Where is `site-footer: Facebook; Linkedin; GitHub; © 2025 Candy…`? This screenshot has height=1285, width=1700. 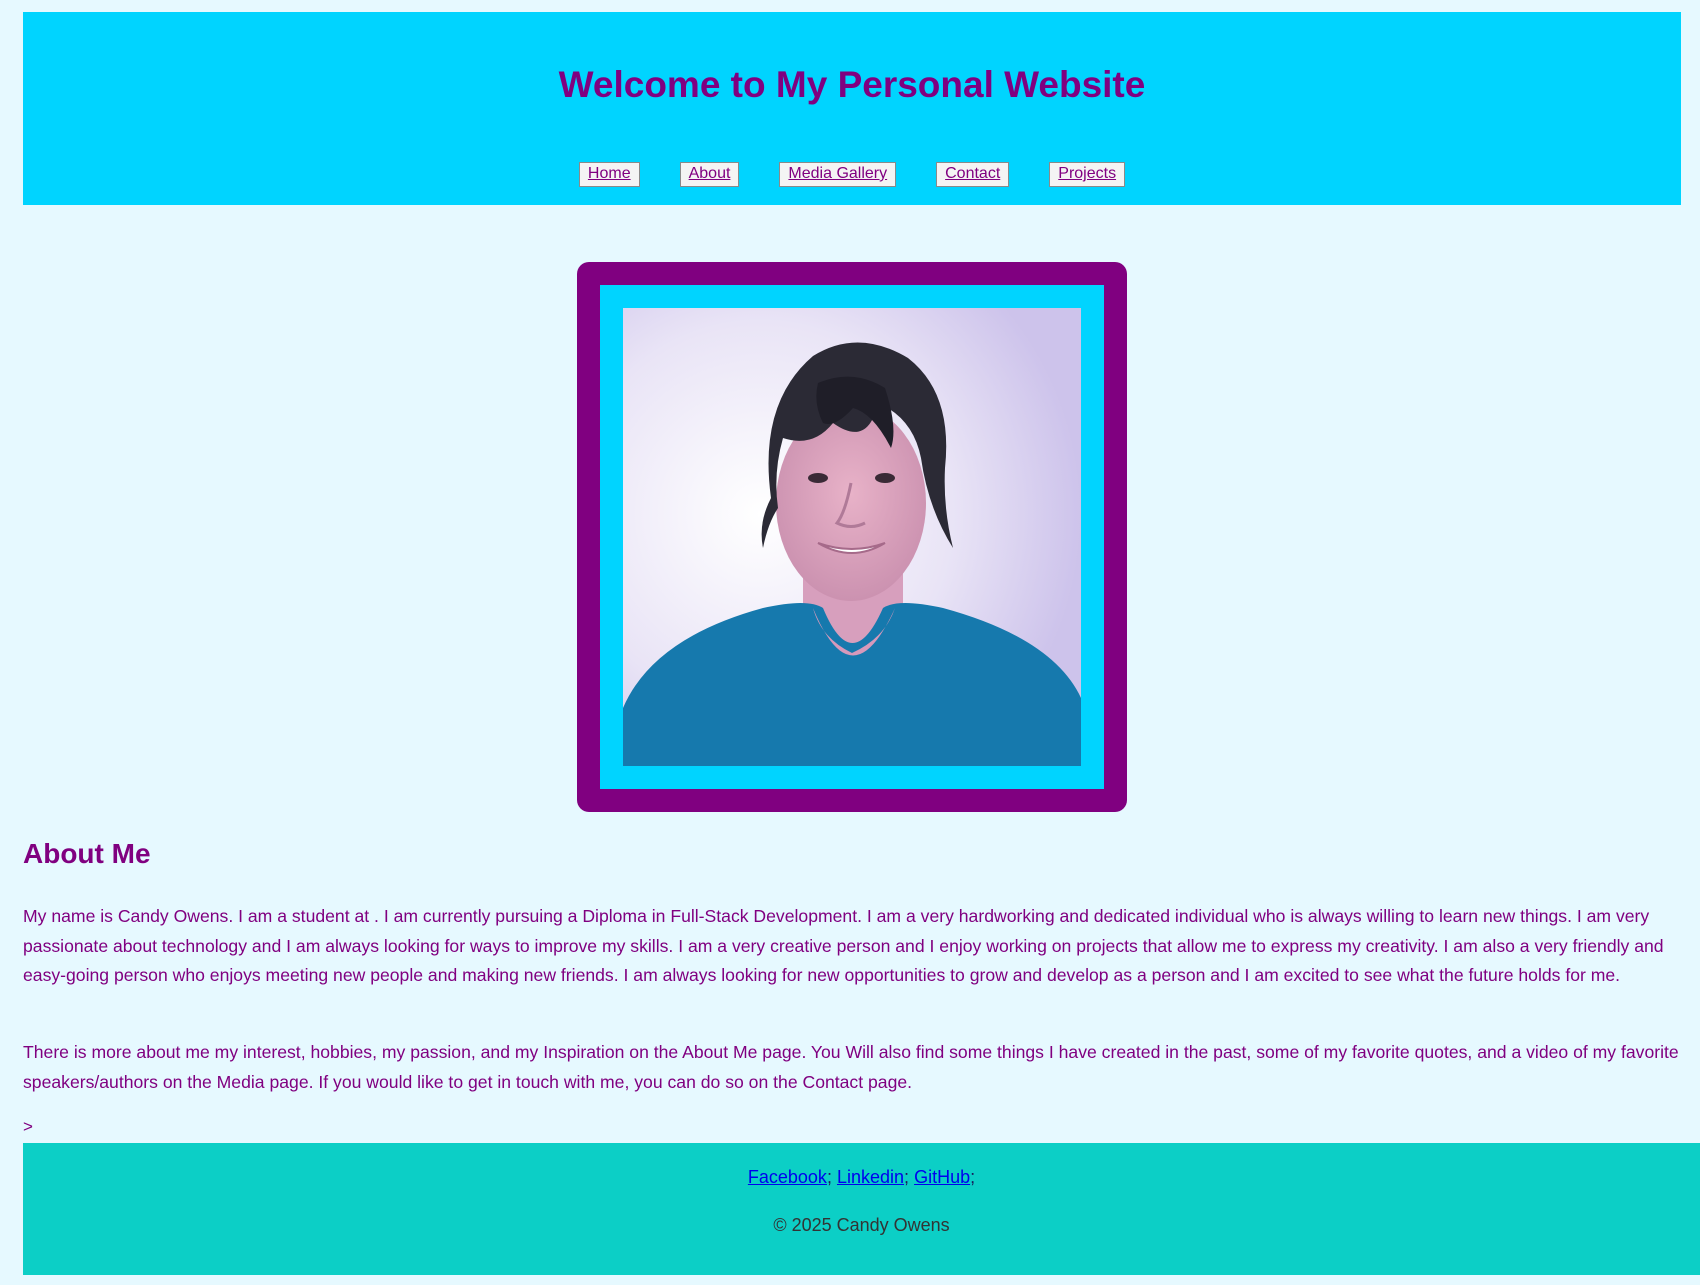
site-footer: Facebook; Linkedin; GitHub; © 2025 Candy… is located at coordinates (861, 1209).